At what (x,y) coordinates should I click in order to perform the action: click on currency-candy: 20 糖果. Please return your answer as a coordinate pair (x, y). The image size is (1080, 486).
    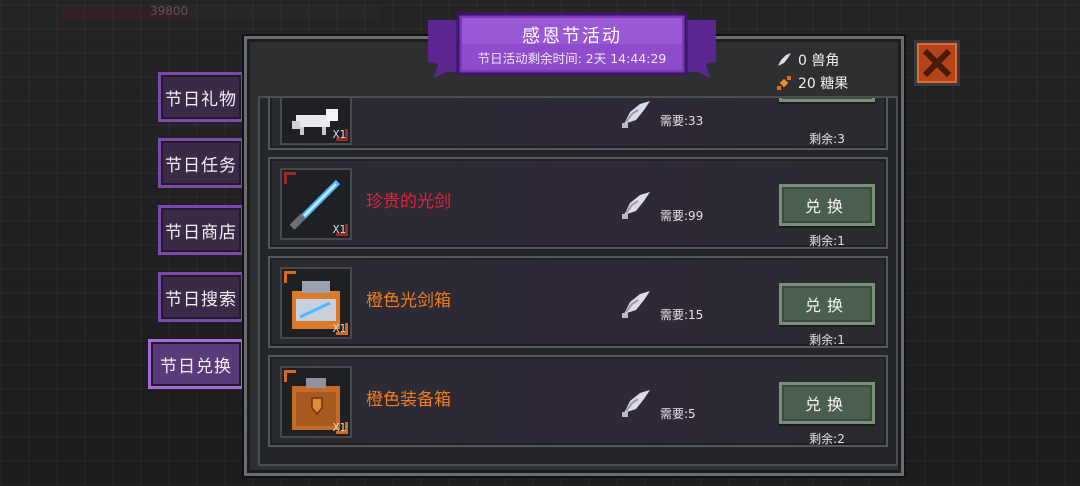
    Looking at the image, I should click on (812, 83).